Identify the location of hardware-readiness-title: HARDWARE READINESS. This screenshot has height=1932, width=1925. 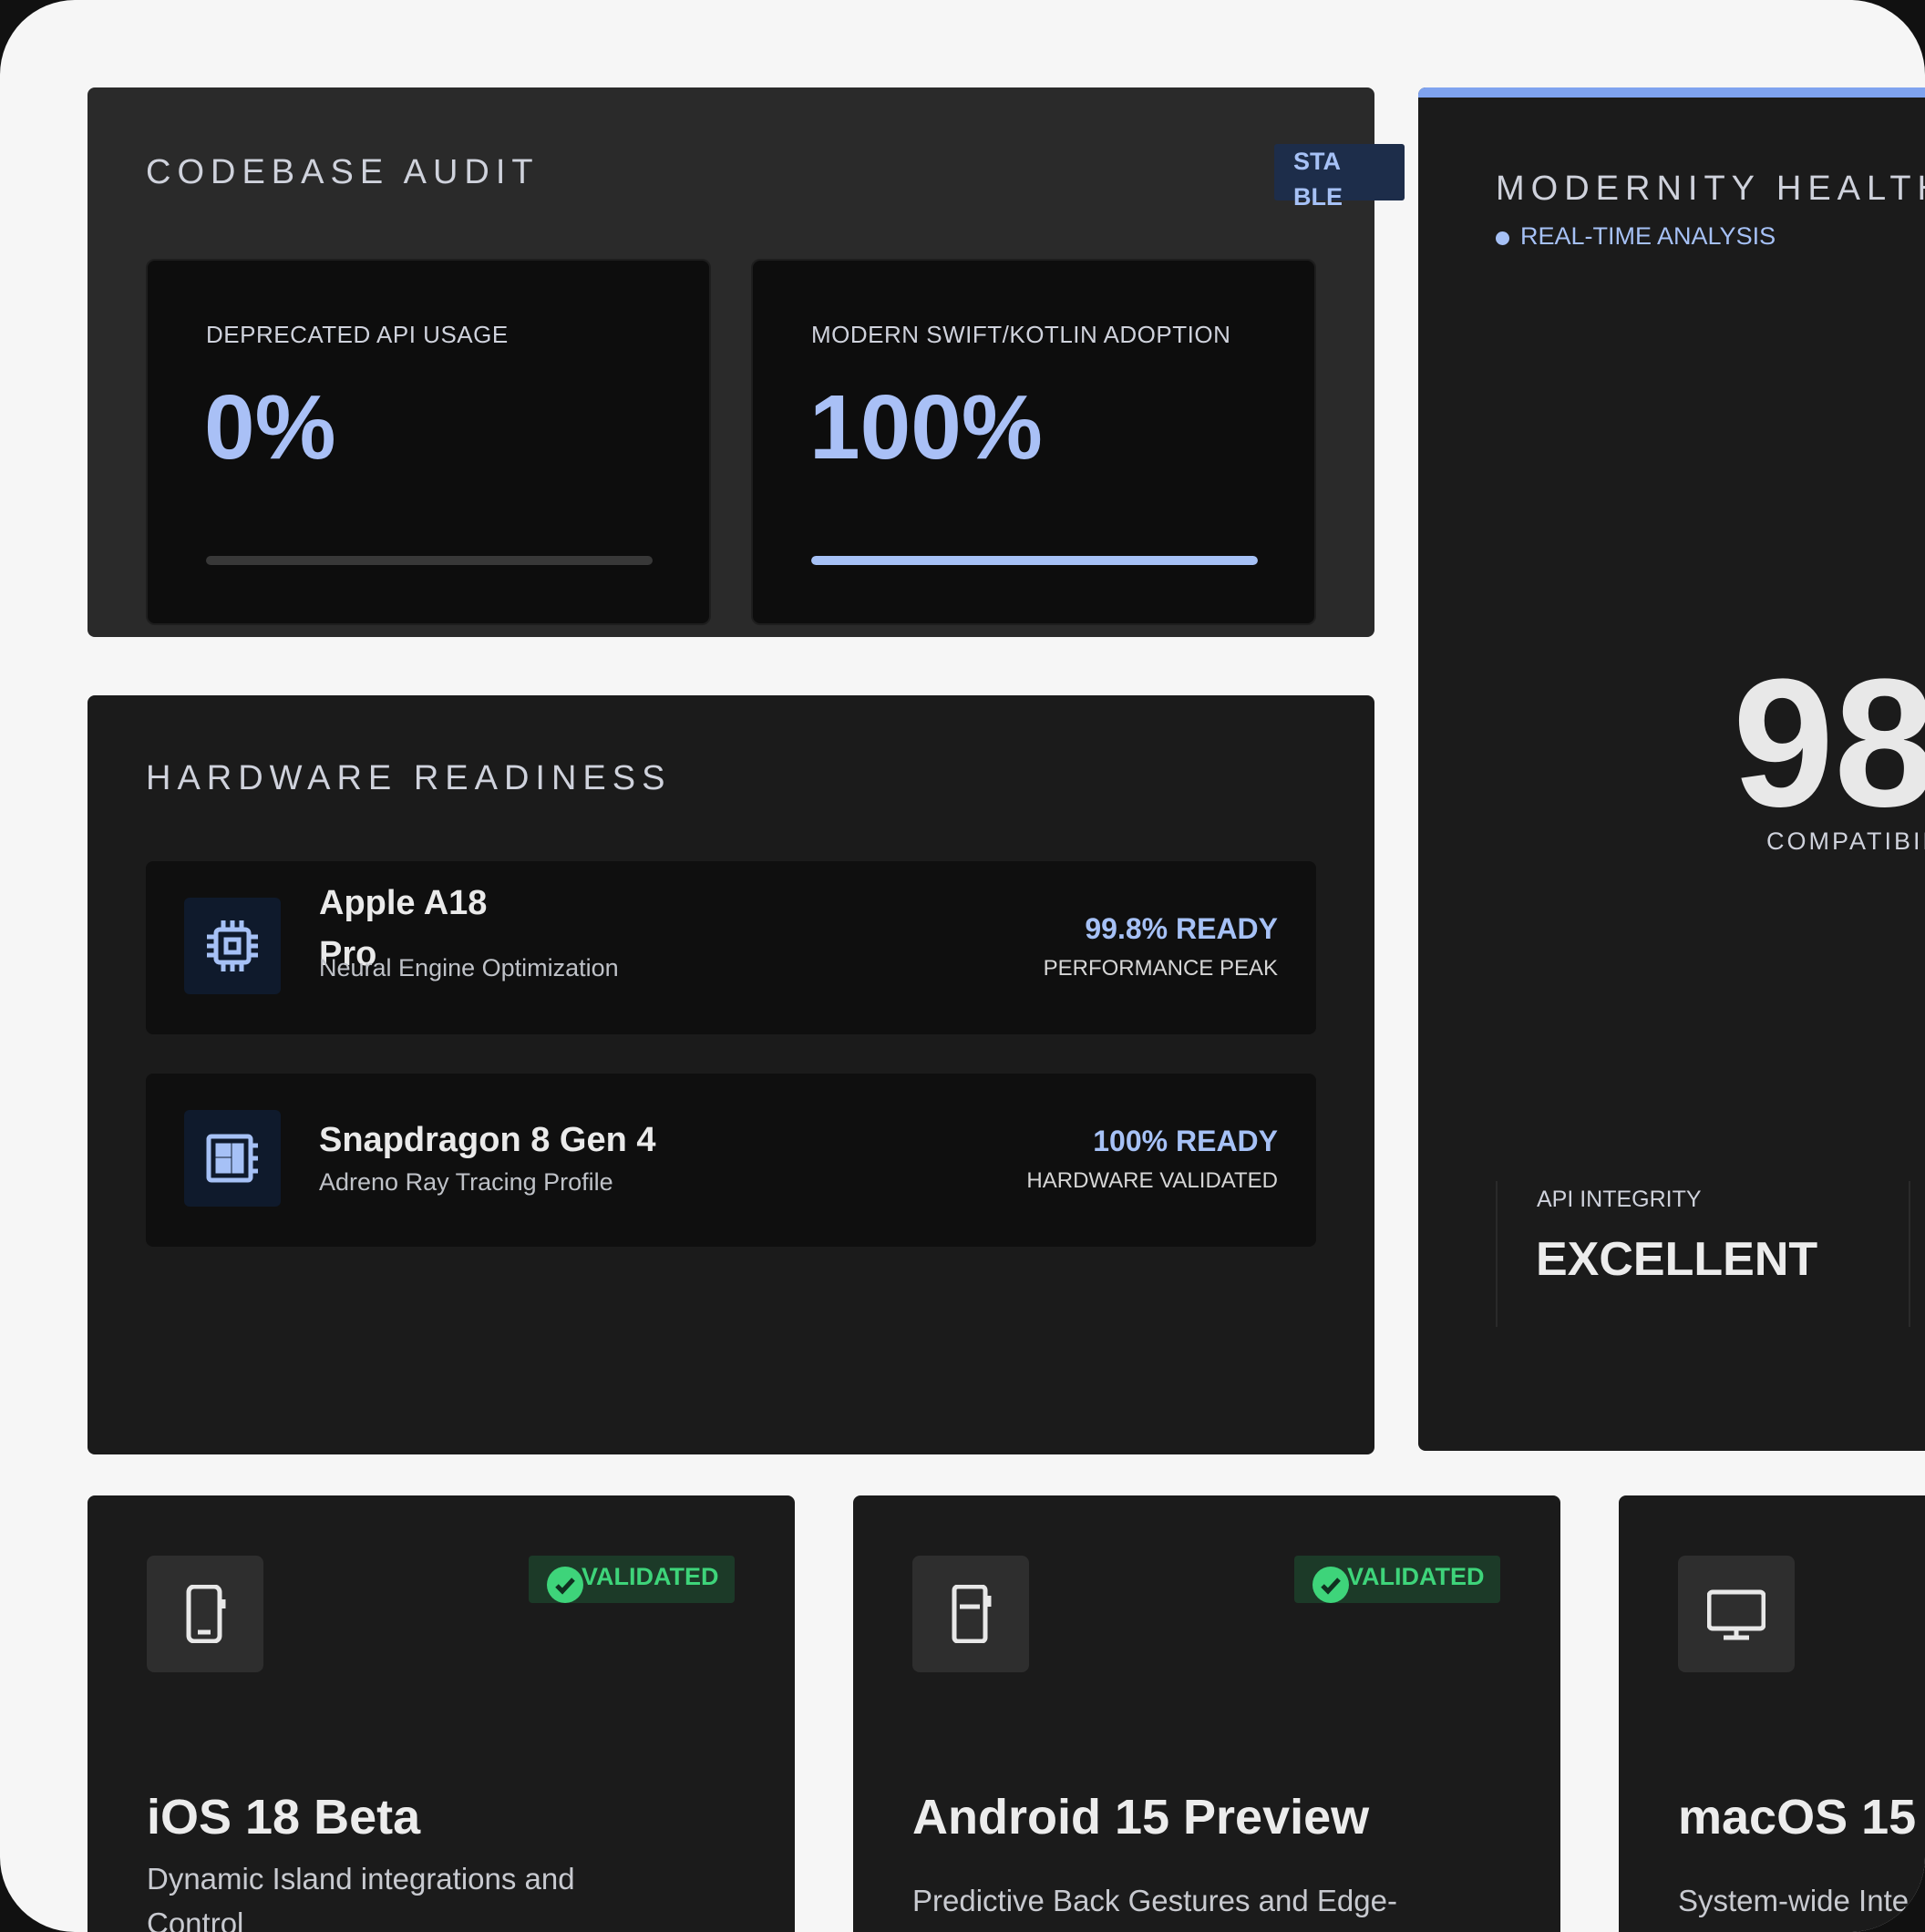
(409, 778).